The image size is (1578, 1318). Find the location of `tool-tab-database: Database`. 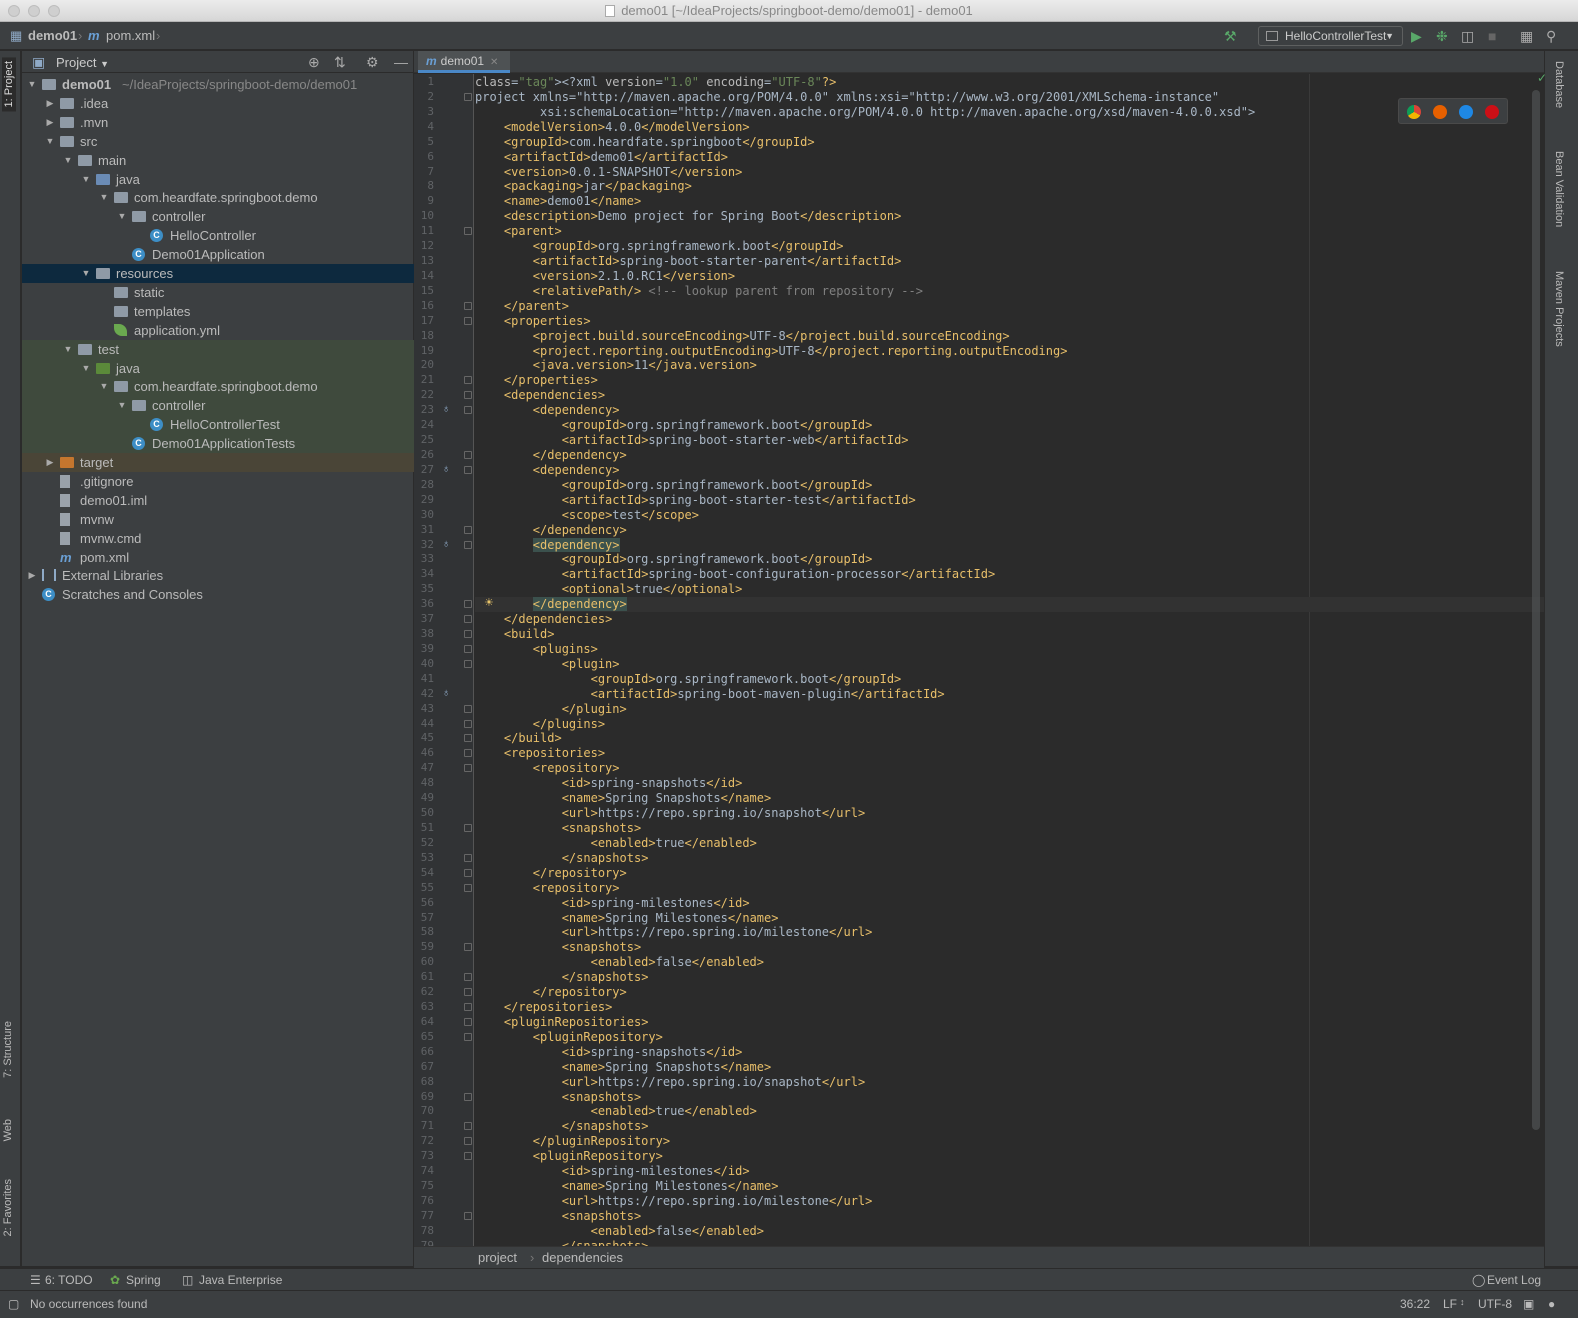

tool-tab-database: Database is located at coordinates (1559, 84).